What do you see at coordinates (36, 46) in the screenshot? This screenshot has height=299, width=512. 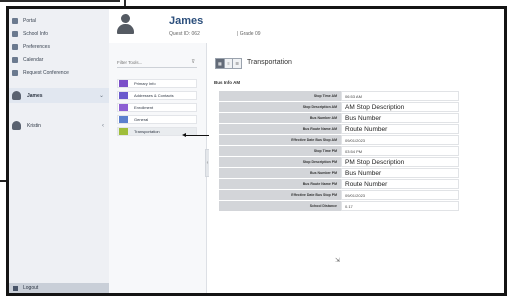 I see `sidebar-item-label: Preferences` at bounding box center [36, 46].